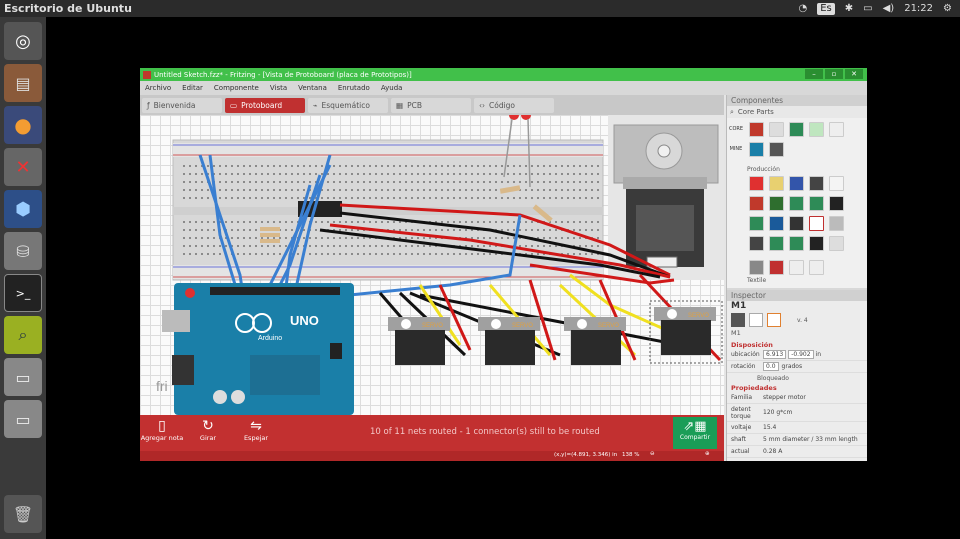  Describe the element at coordinates (947, 8) in the screenshot. I see `power-icon: ⚙` at that location.